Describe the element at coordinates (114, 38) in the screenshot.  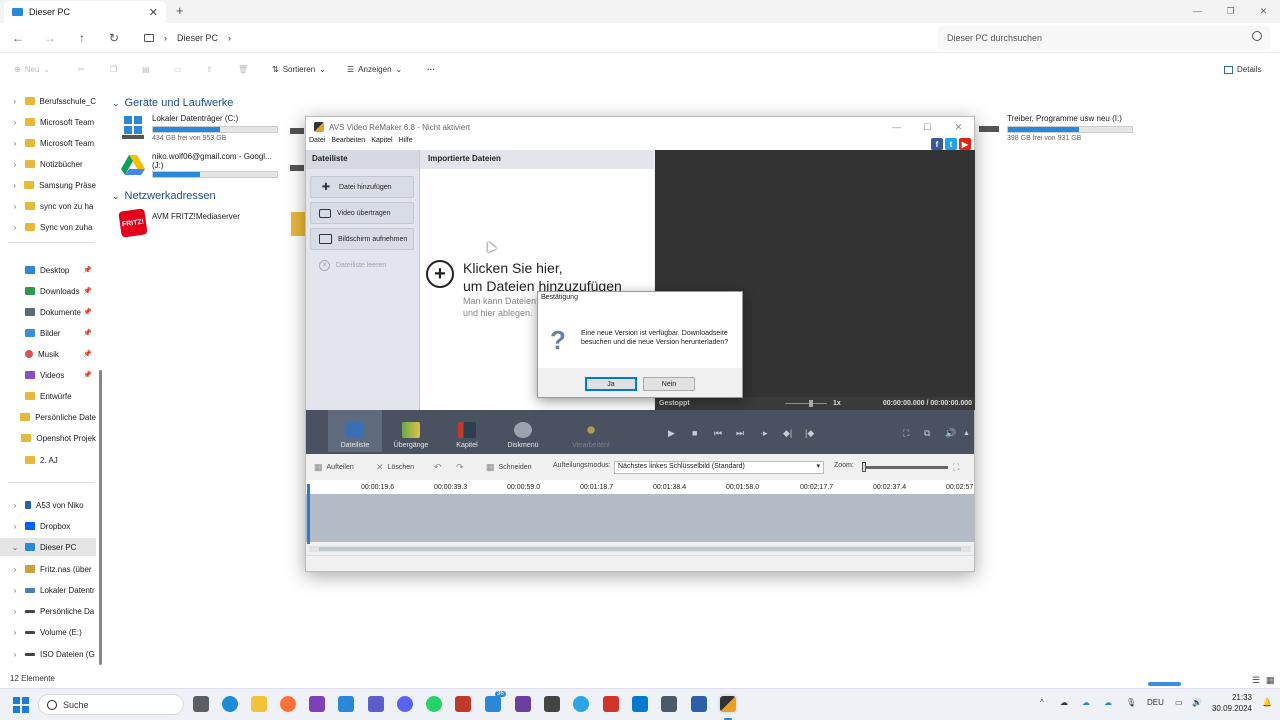
I see `refresh-icon: ↻` at that location.